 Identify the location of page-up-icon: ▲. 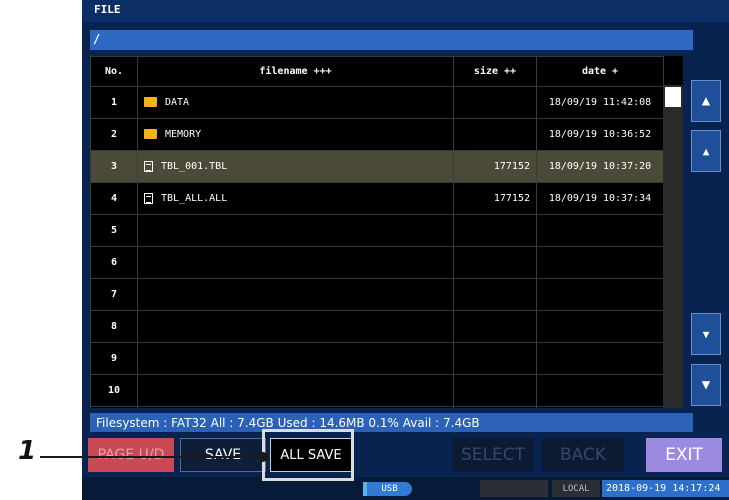
(706, 101).